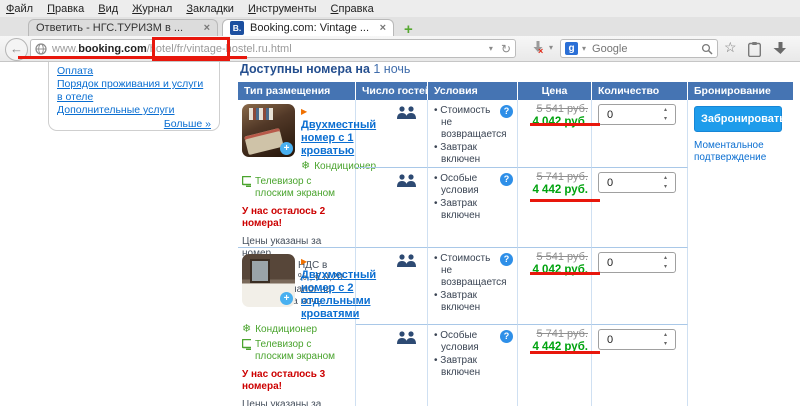 The image size is (800, 406). Describe the element at coordinates (643, 48) in the screenshot. I see `search-input` at that location.